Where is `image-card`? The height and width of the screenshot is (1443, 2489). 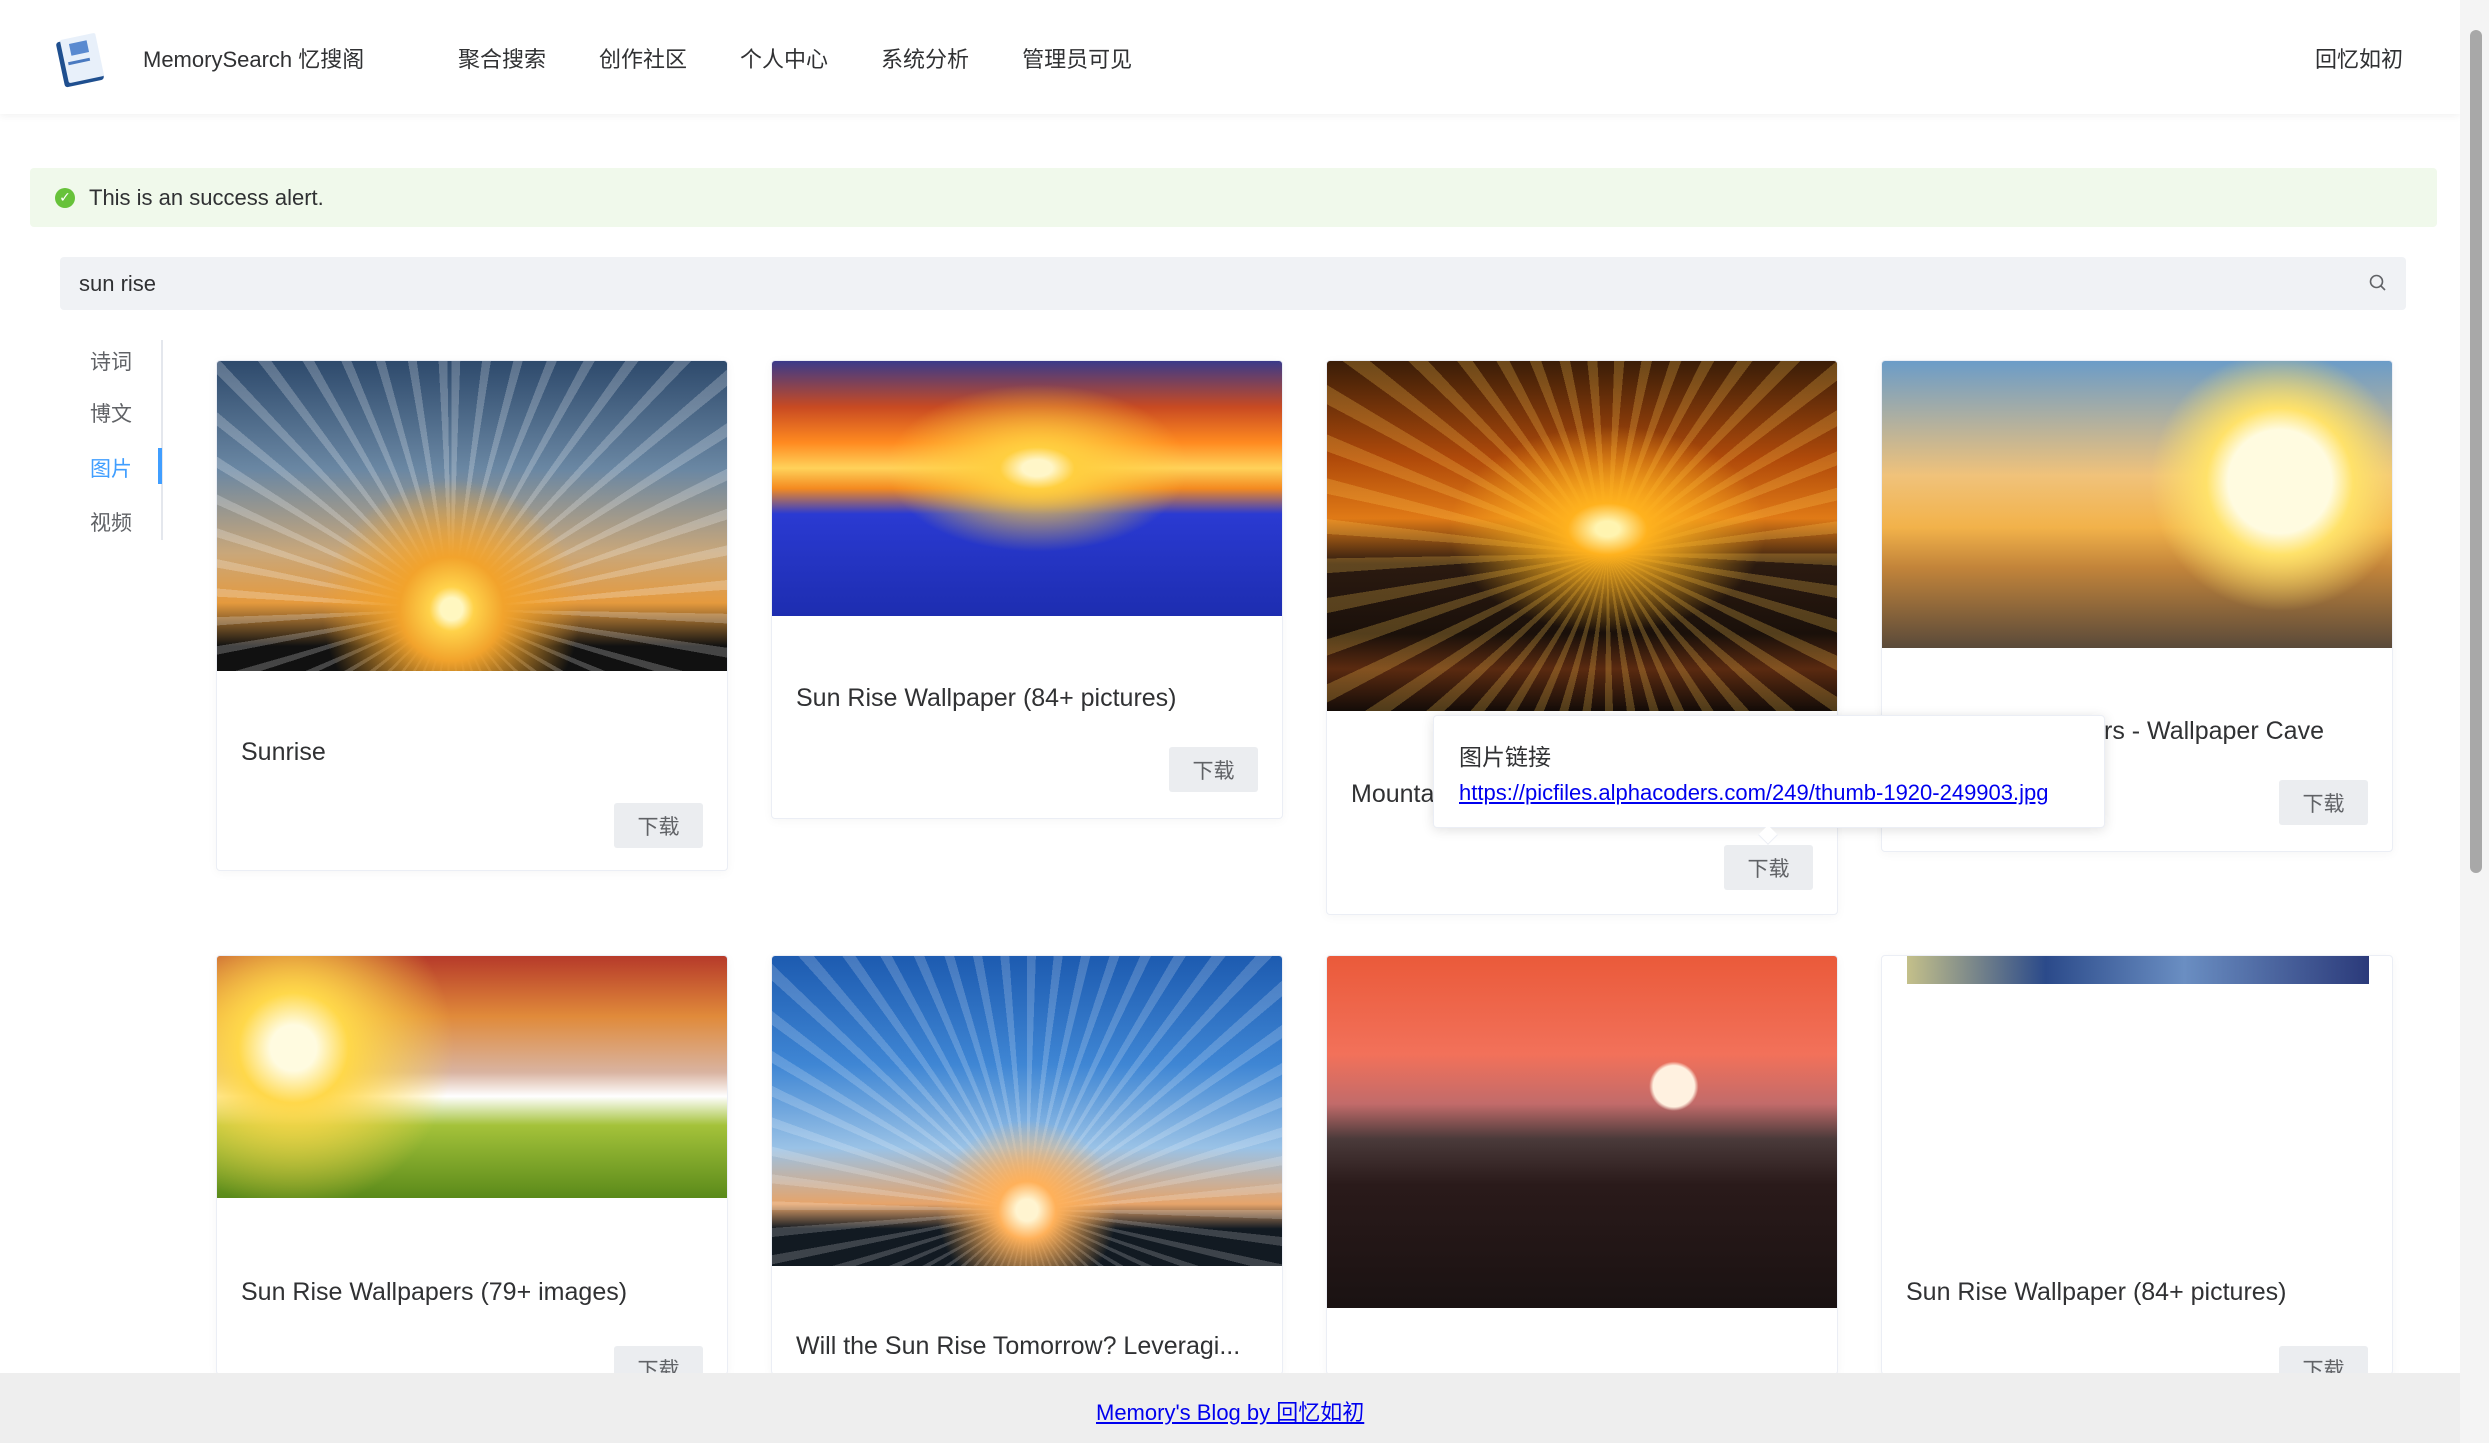
image-card is located at coordinates (1582, 1165).